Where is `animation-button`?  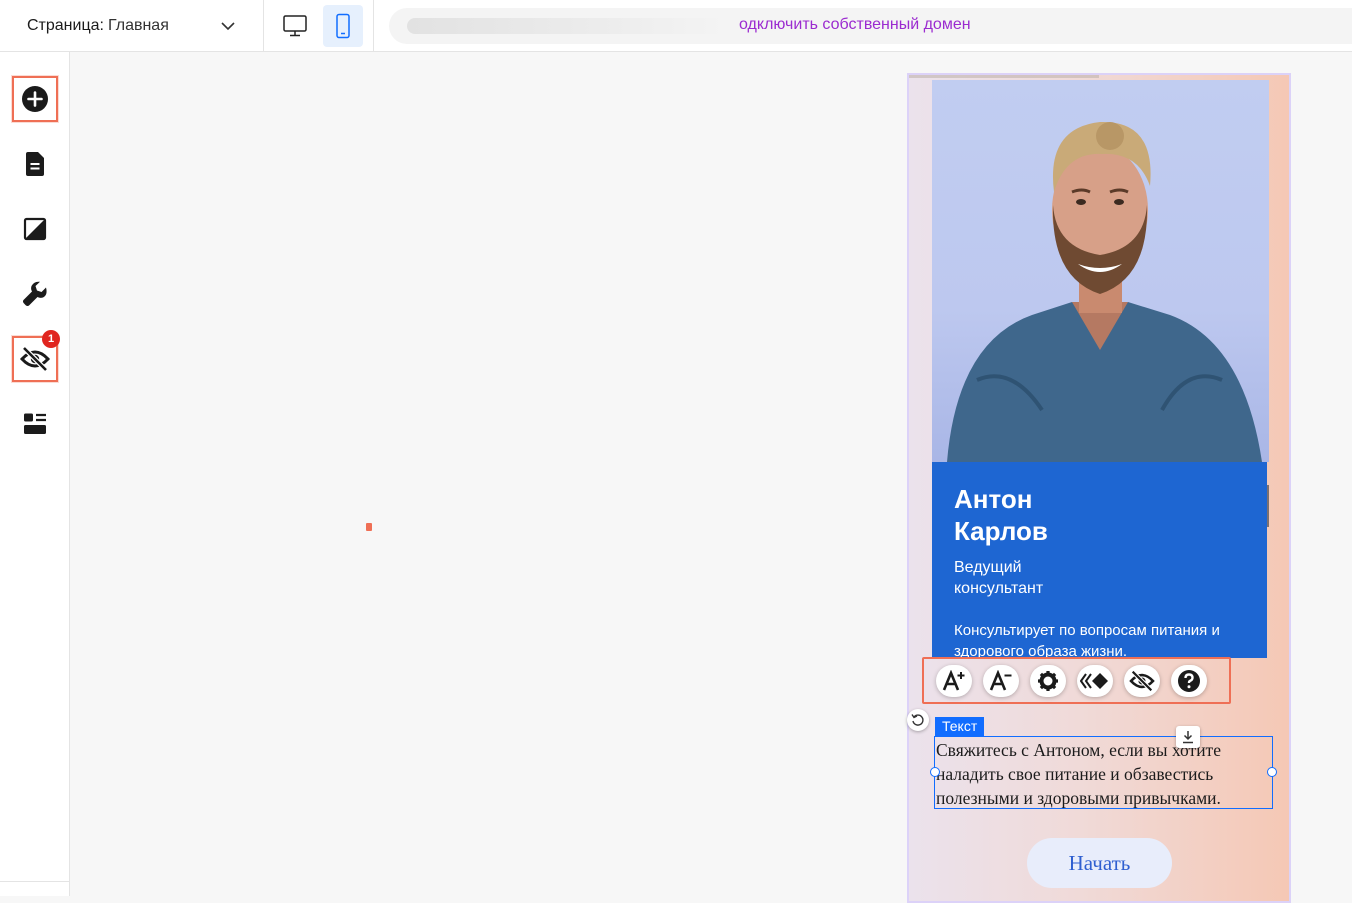
animation-button is located at coordinates (1095, 681).